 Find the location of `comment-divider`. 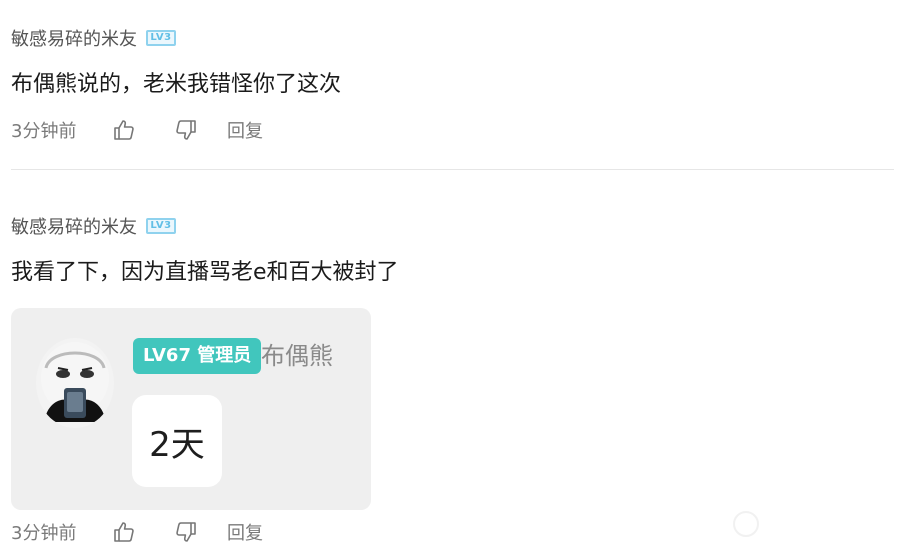

comment-divider is located at coordinates (452, 169).